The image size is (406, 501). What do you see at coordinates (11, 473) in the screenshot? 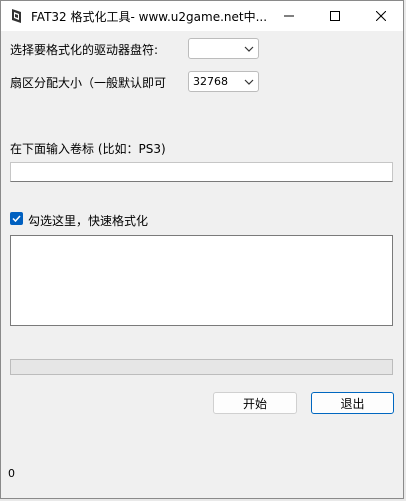
I see `status-text: 0` at bounding box center [11, 473].